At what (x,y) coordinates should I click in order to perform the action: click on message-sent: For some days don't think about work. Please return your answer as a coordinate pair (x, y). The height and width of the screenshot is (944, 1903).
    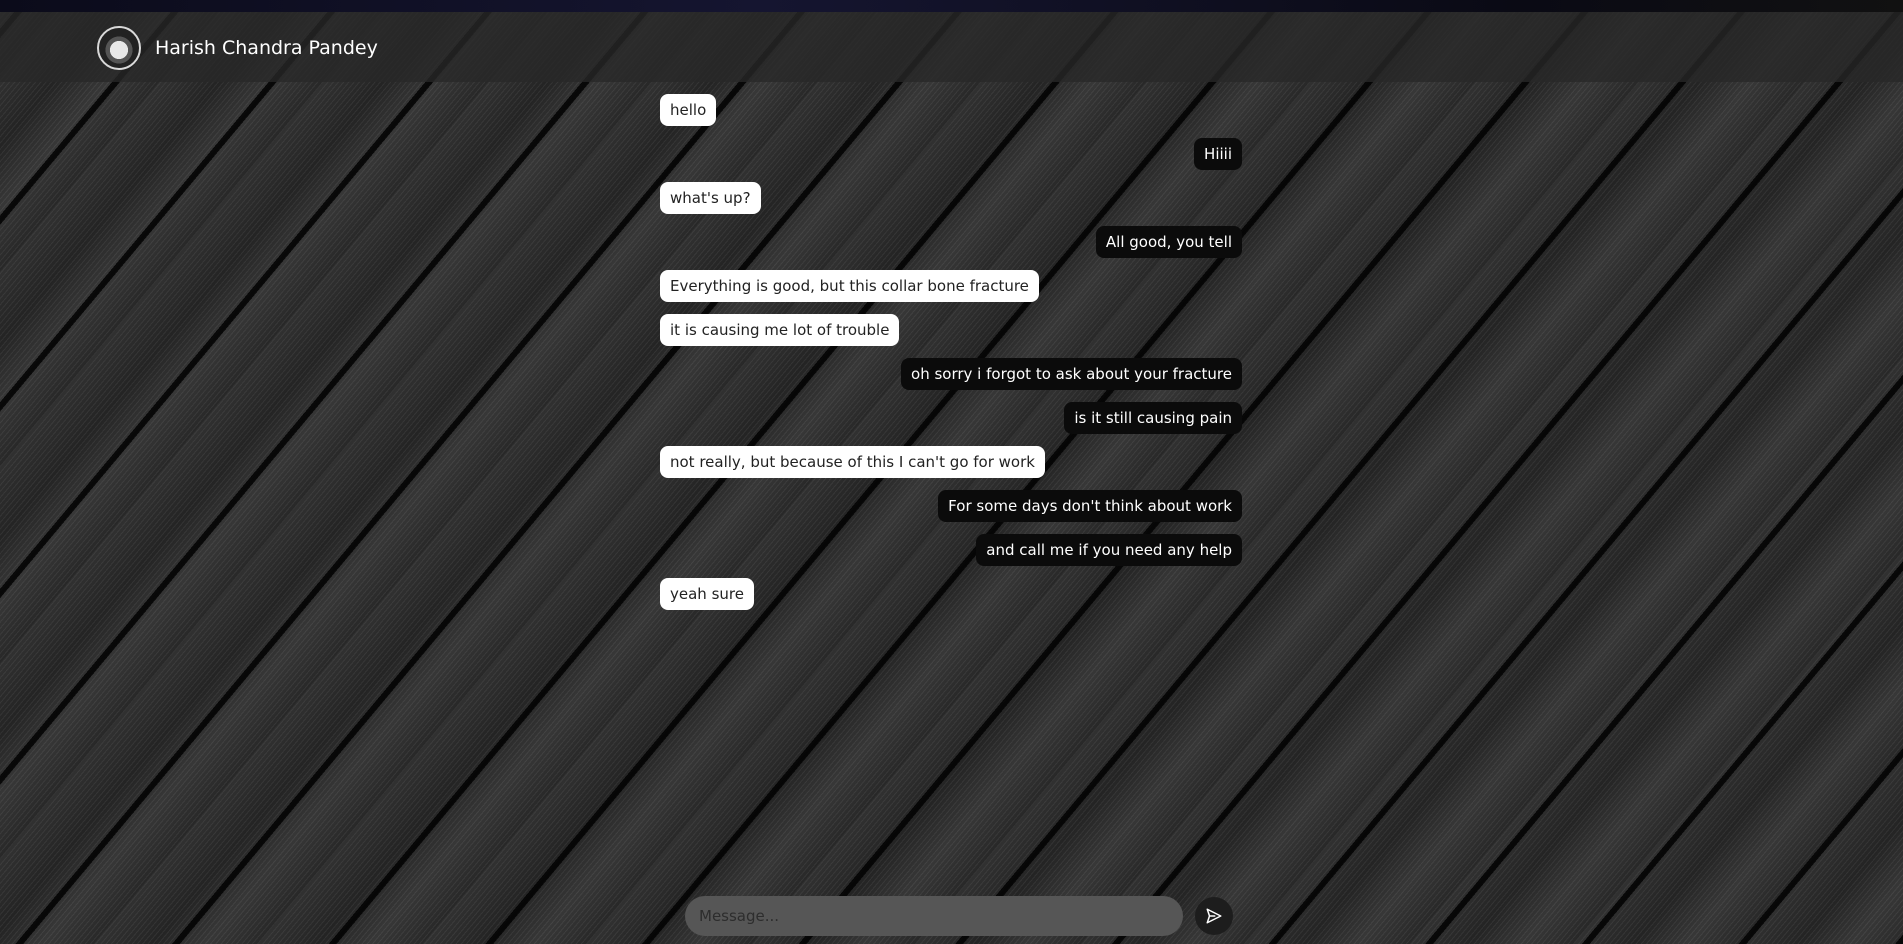
    Looking at the image, I should click on (1090, 506).